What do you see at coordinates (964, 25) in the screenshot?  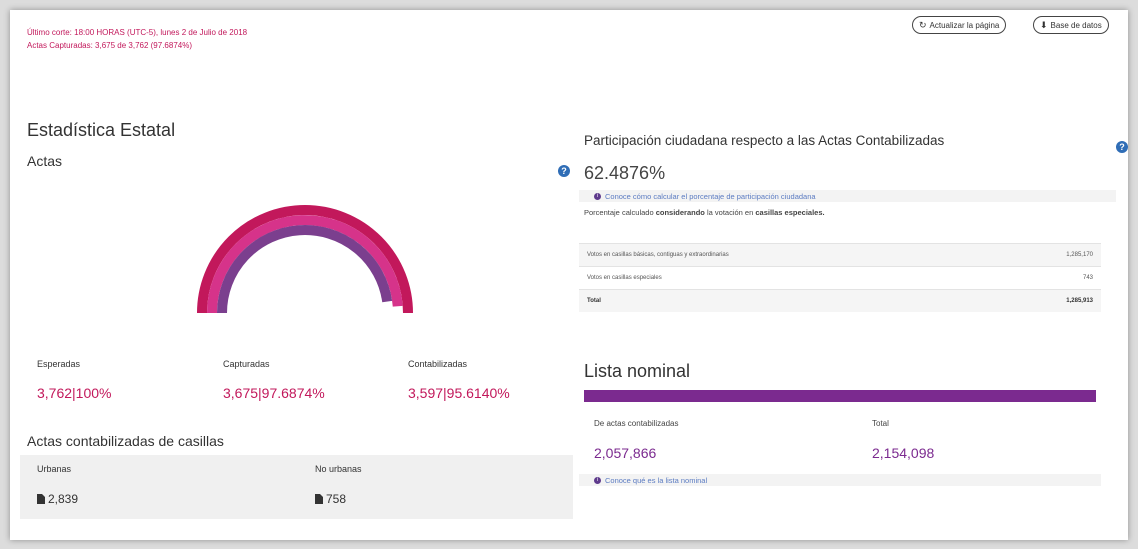 I see `refresh-page-label: Actualizar la página` at bounding box center [964, 25].